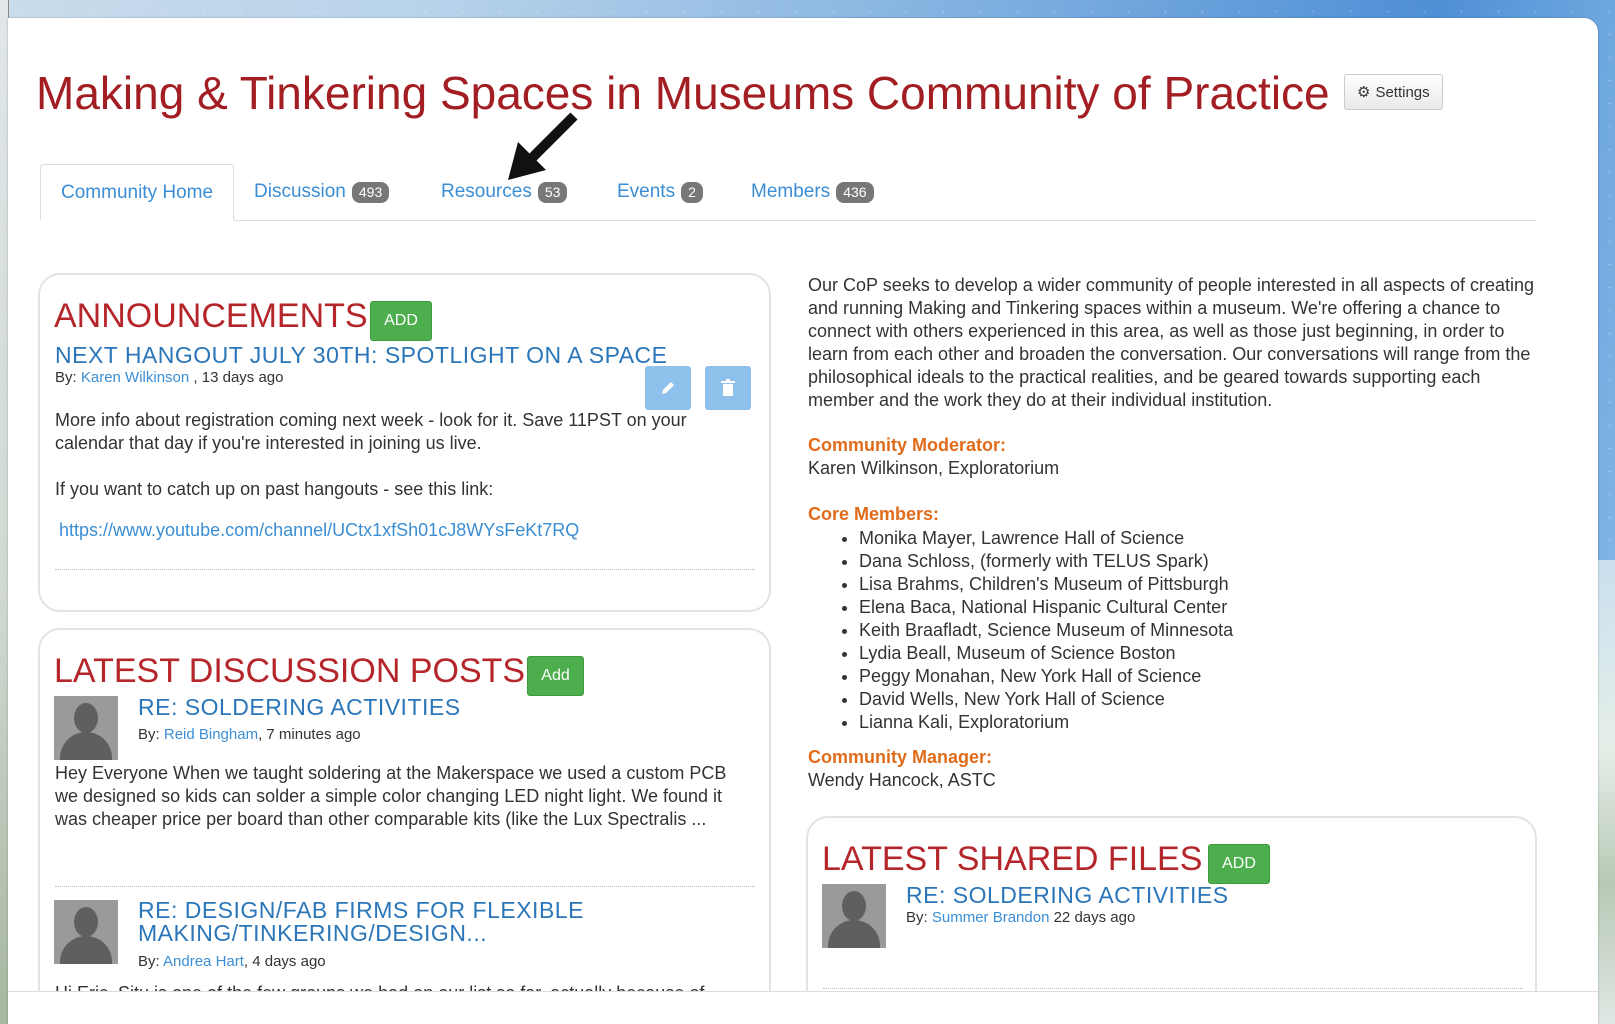 This screenshot has height=1024, width=1615. I want to click on gear-icon: ⚙, so click(1364, 92).